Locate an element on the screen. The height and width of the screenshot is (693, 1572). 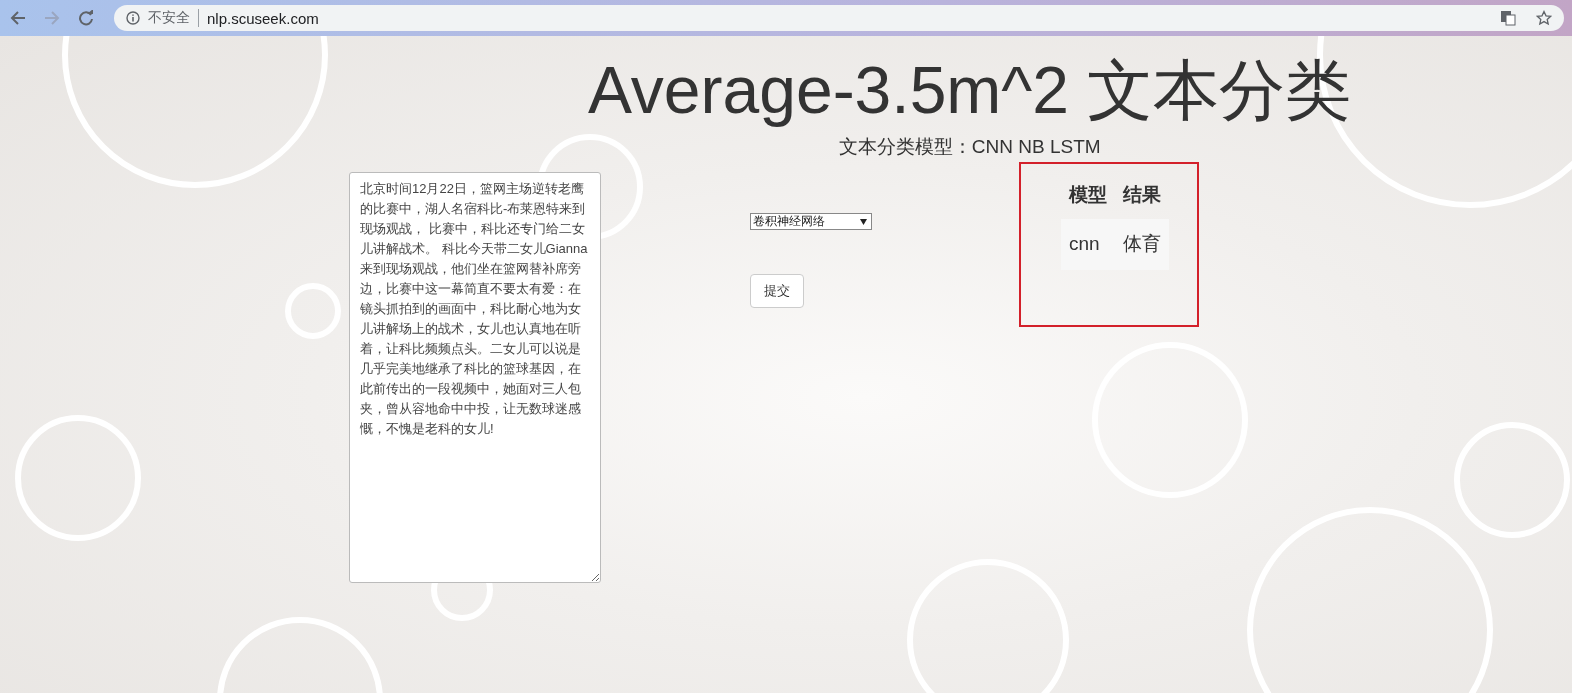
page-title: Average-3.5m^2 文本分类 is located at coordinates (970, 90).